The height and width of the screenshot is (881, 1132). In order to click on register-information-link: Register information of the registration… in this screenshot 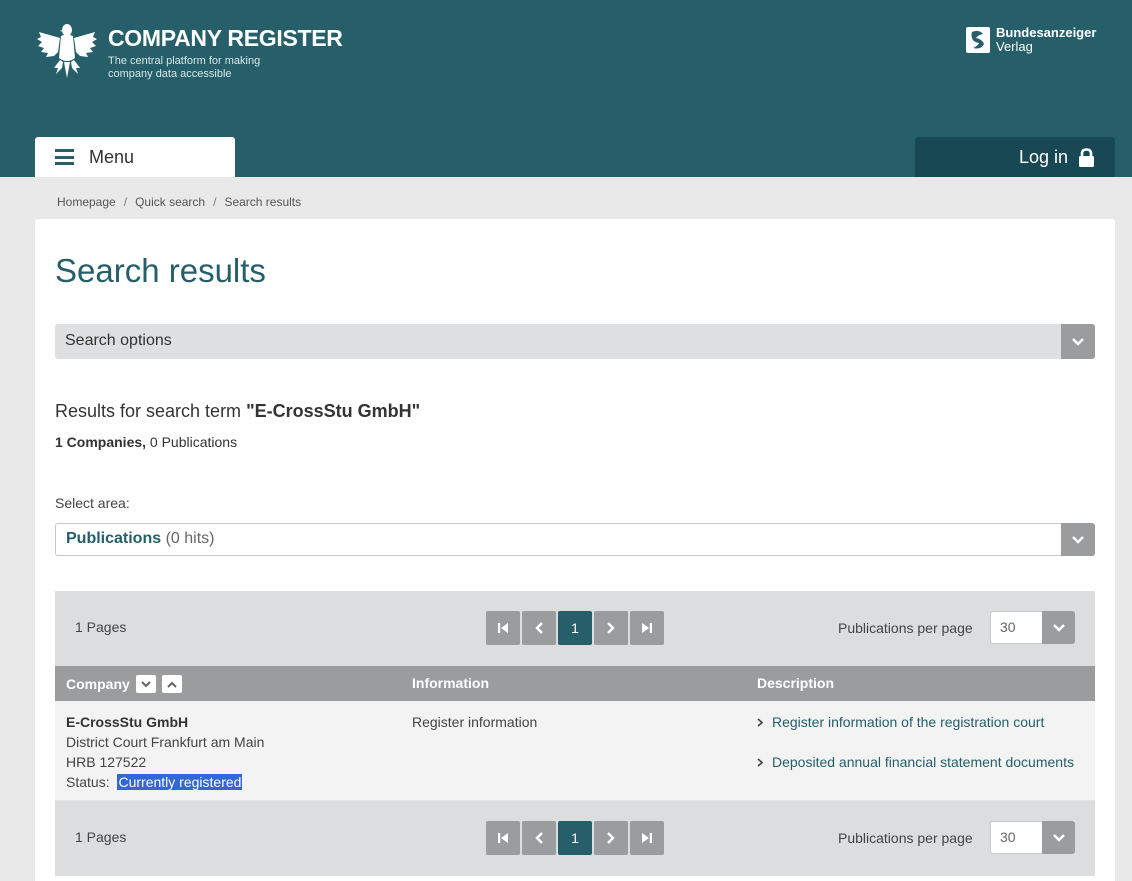, I will do `click(917, 722)`.